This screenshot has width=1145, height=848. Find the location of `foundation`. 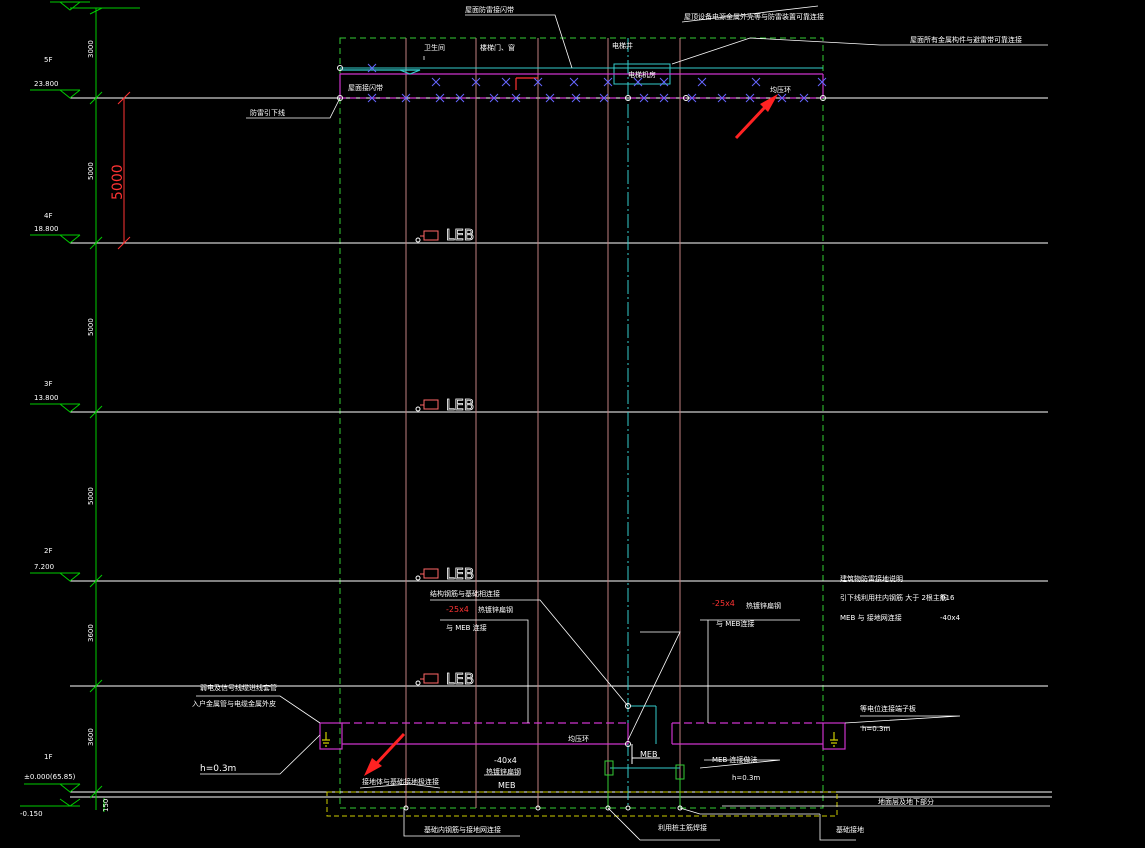

foundation is located at coordinates (582, 804).